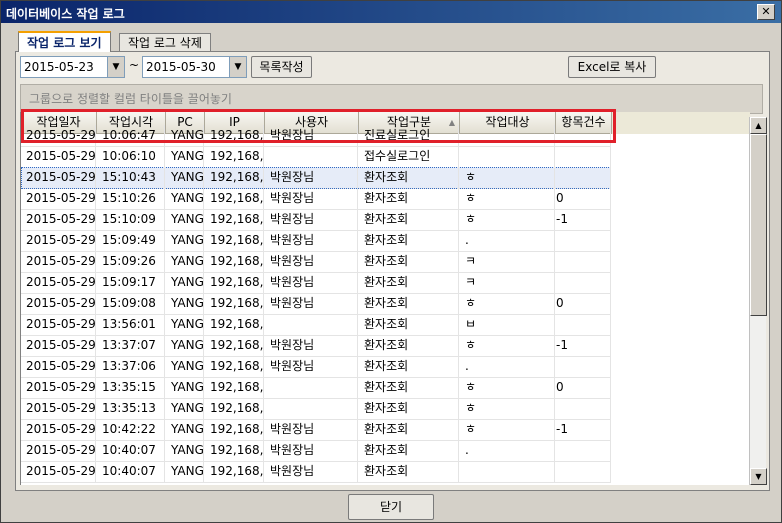  Describe the element at coordinates (131, 198) in the screenshot. I see `cell-time: 15:10:26` at that location.